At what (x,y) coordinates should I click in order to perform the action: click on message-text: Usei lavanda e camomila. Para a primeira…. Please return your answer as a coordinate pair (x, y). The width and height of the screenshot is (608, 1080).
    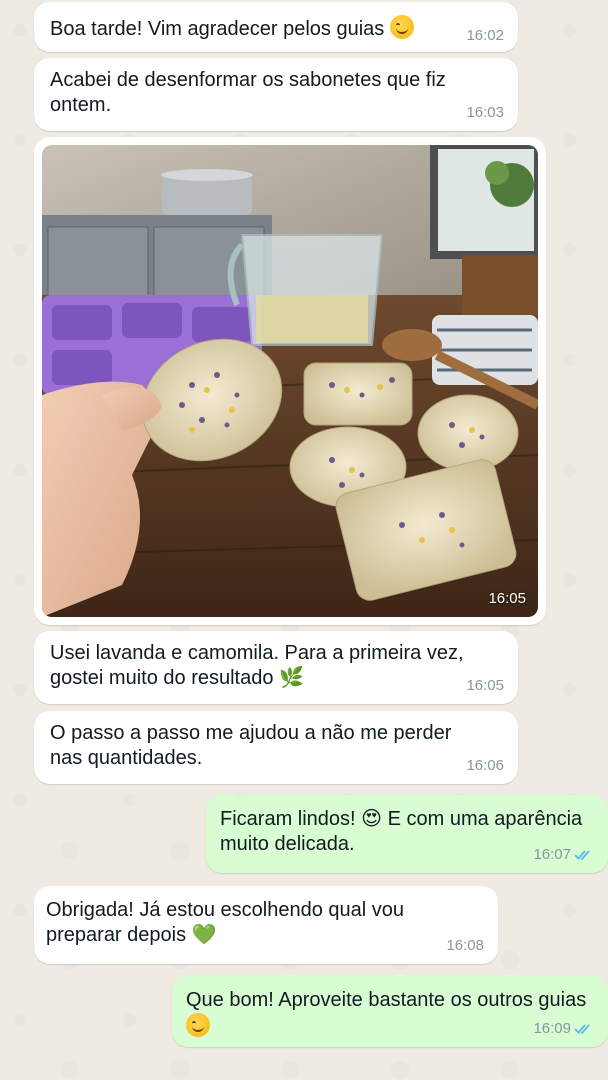
    Looking at the image, I should click on (257, 665).